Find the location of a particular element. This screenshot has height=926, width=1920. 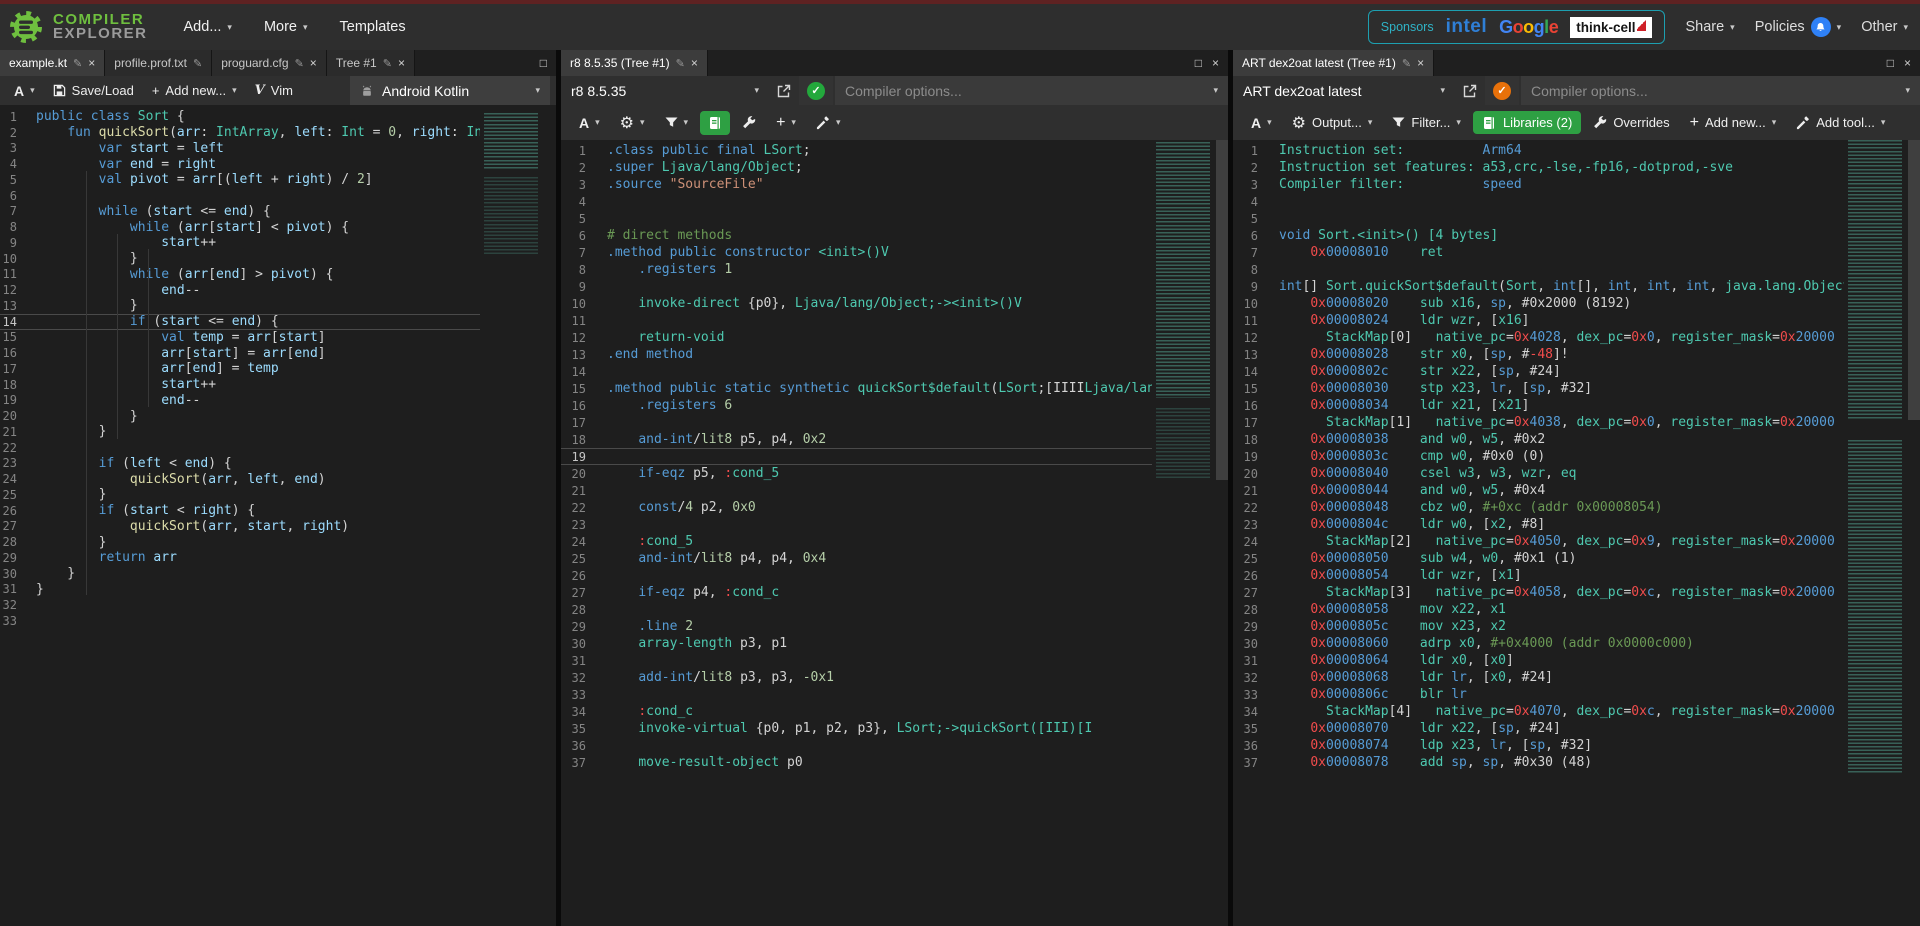

tab-profile-prof-txt: profile.prof.txt ✎ is located at coordinates (159, 63).